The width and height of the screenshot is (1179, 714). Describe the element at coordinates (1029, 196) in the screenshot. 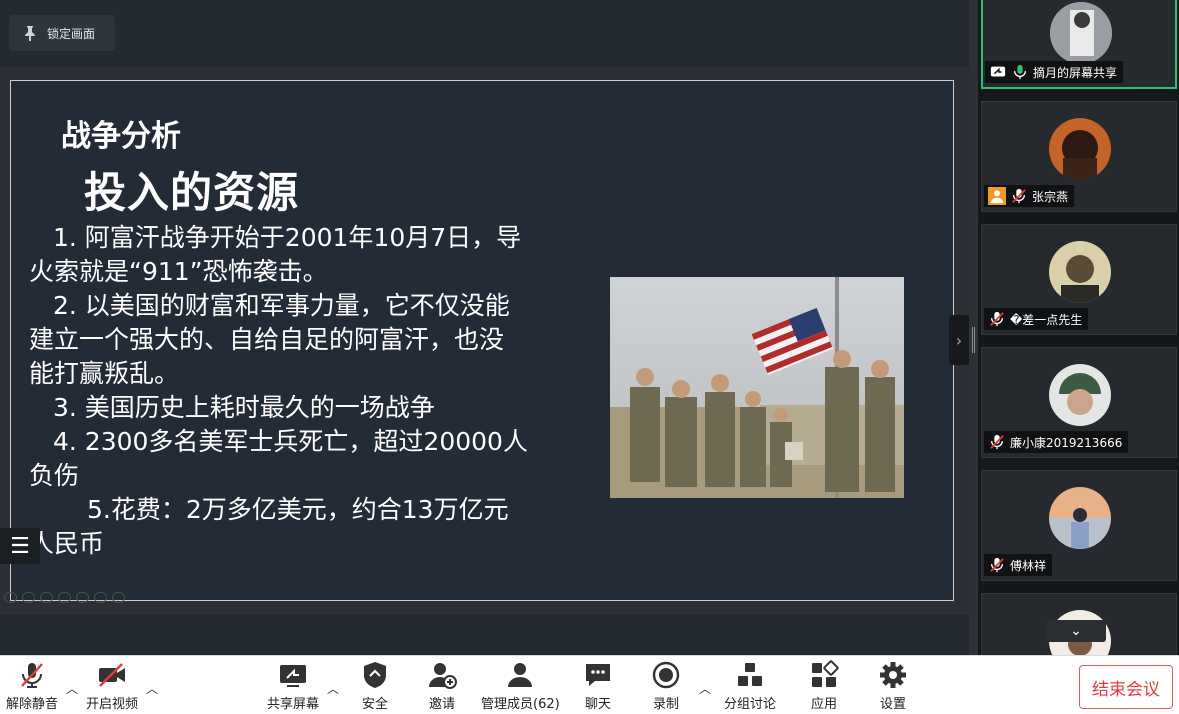

I see `participant-nametag: 张宗燕` at that location.